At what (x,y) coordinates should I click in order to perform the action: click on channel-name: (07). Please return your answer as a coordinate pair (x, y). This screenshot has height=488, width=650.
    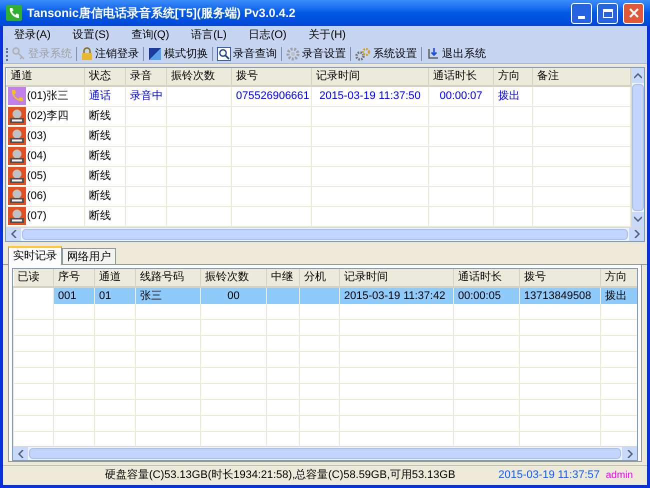
    Looking at the image, I should click on (37, 216).